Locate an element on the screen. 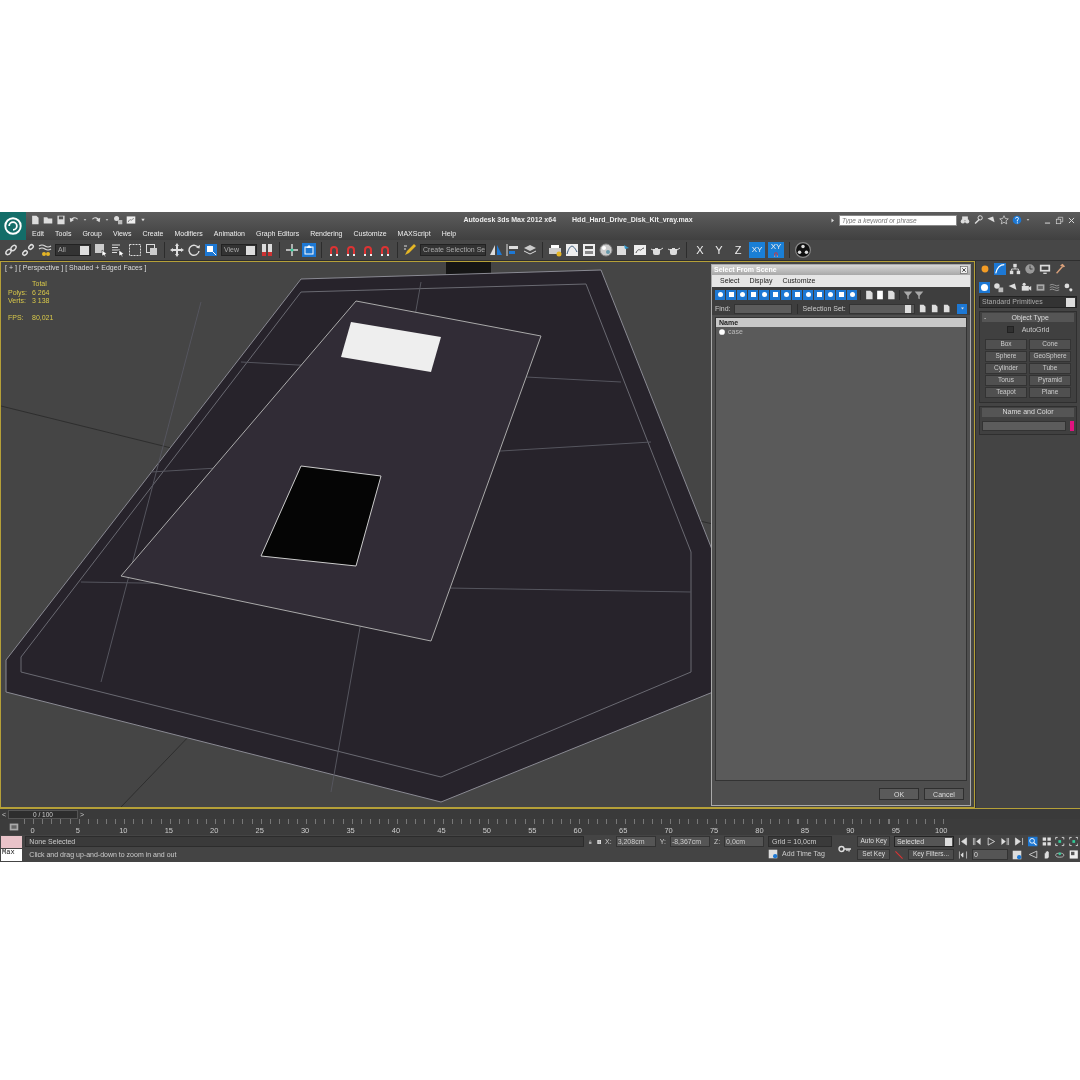 This screenshot has width=1080, height=1080. save-icon is located at coordinates (61, 220).